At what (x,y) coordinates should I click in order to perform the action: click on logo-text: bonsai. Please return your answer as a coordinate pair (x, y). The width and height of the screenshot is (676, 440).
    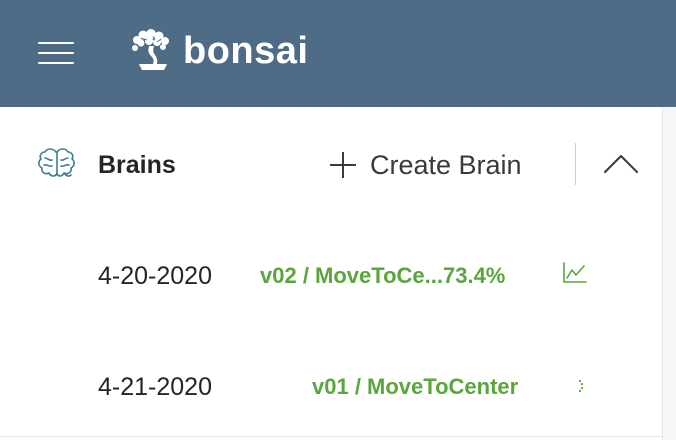
    Looking at the image, I should click on (246, 51).